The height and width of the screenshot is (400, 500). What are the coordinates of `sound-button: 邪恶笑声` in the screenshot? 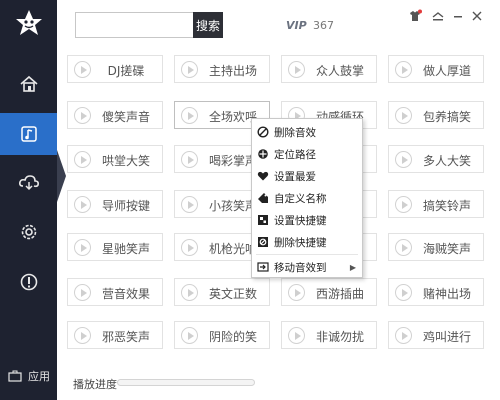 It's located at (115, 335).